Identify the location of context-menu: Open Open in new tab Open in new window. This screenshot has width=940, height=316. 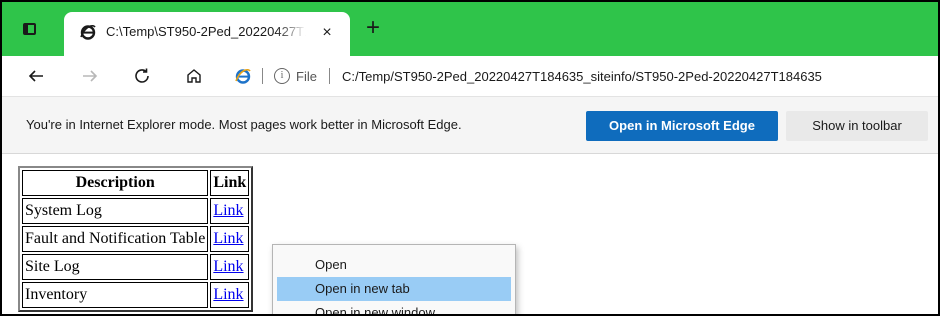
(394, 279).